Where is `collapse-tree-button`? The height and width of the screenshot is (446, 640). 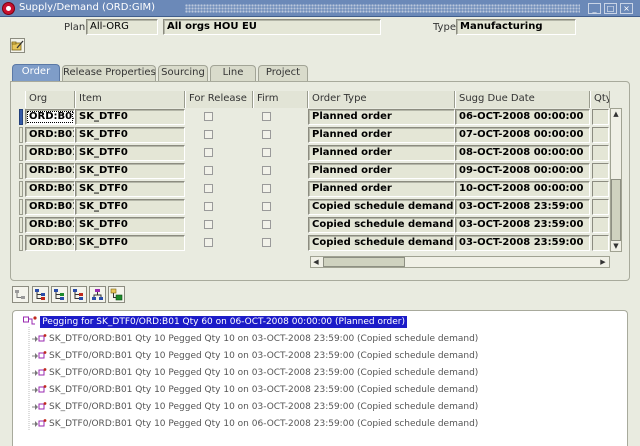 collapse-tree-button is located at coordinates (20, 294).